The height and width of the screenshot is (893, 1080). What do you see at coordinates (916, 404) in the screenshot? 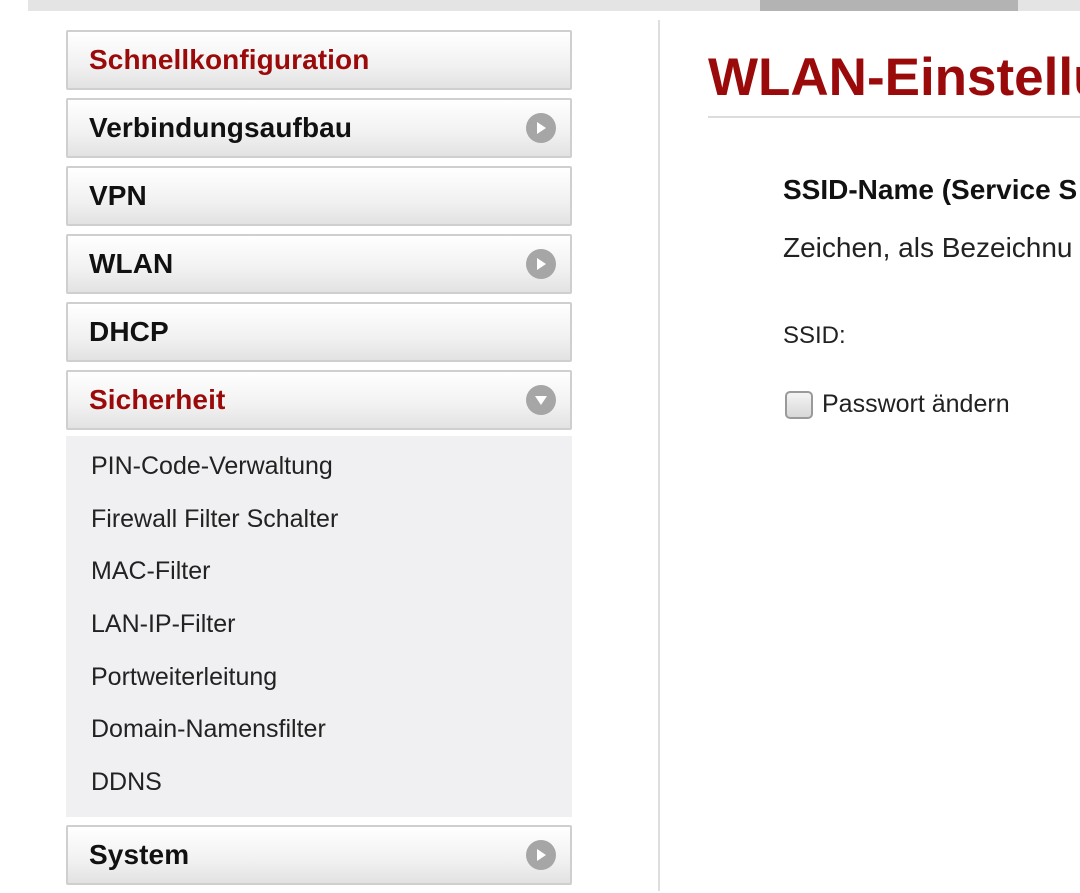
I see `change-password-label: Passwort ändern` at bounding box center [916, 404].